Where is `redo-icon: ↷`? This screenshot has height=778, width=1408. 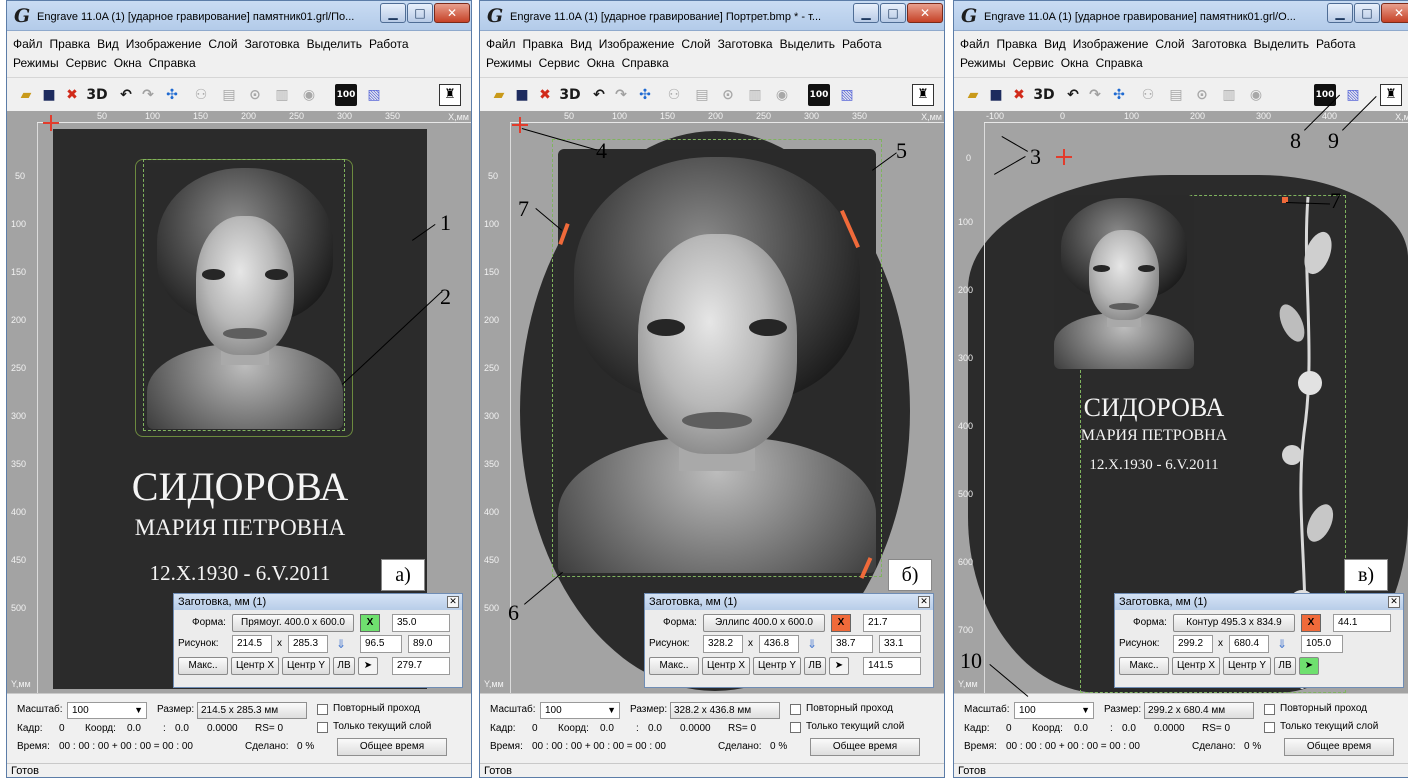 redo-icon: ↷ is located at coordinates (148, 95).